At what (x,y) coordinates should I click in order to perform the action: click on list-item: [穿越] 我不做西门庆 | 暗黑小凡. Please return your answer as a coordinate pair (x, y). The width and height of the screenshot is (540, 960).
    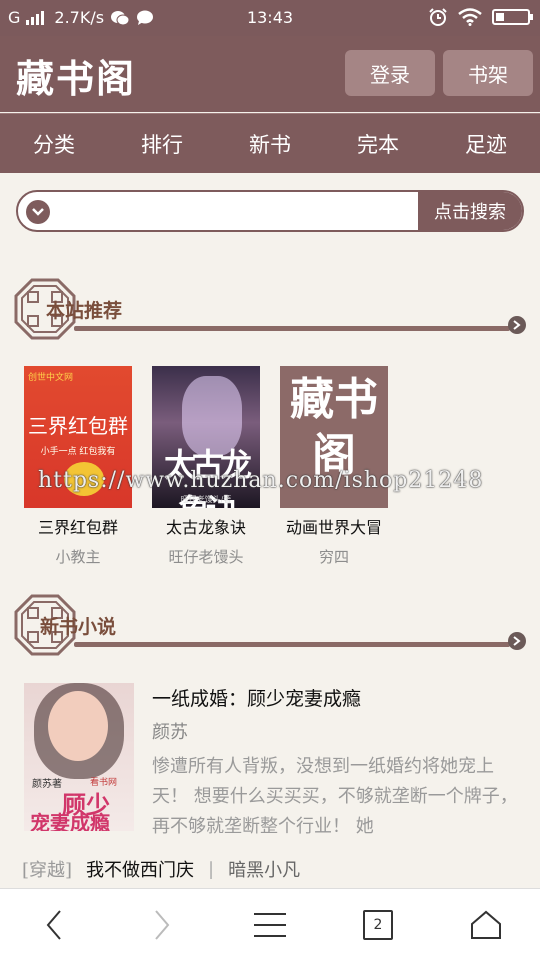
    Looking at the image, I should click on (161, 869).